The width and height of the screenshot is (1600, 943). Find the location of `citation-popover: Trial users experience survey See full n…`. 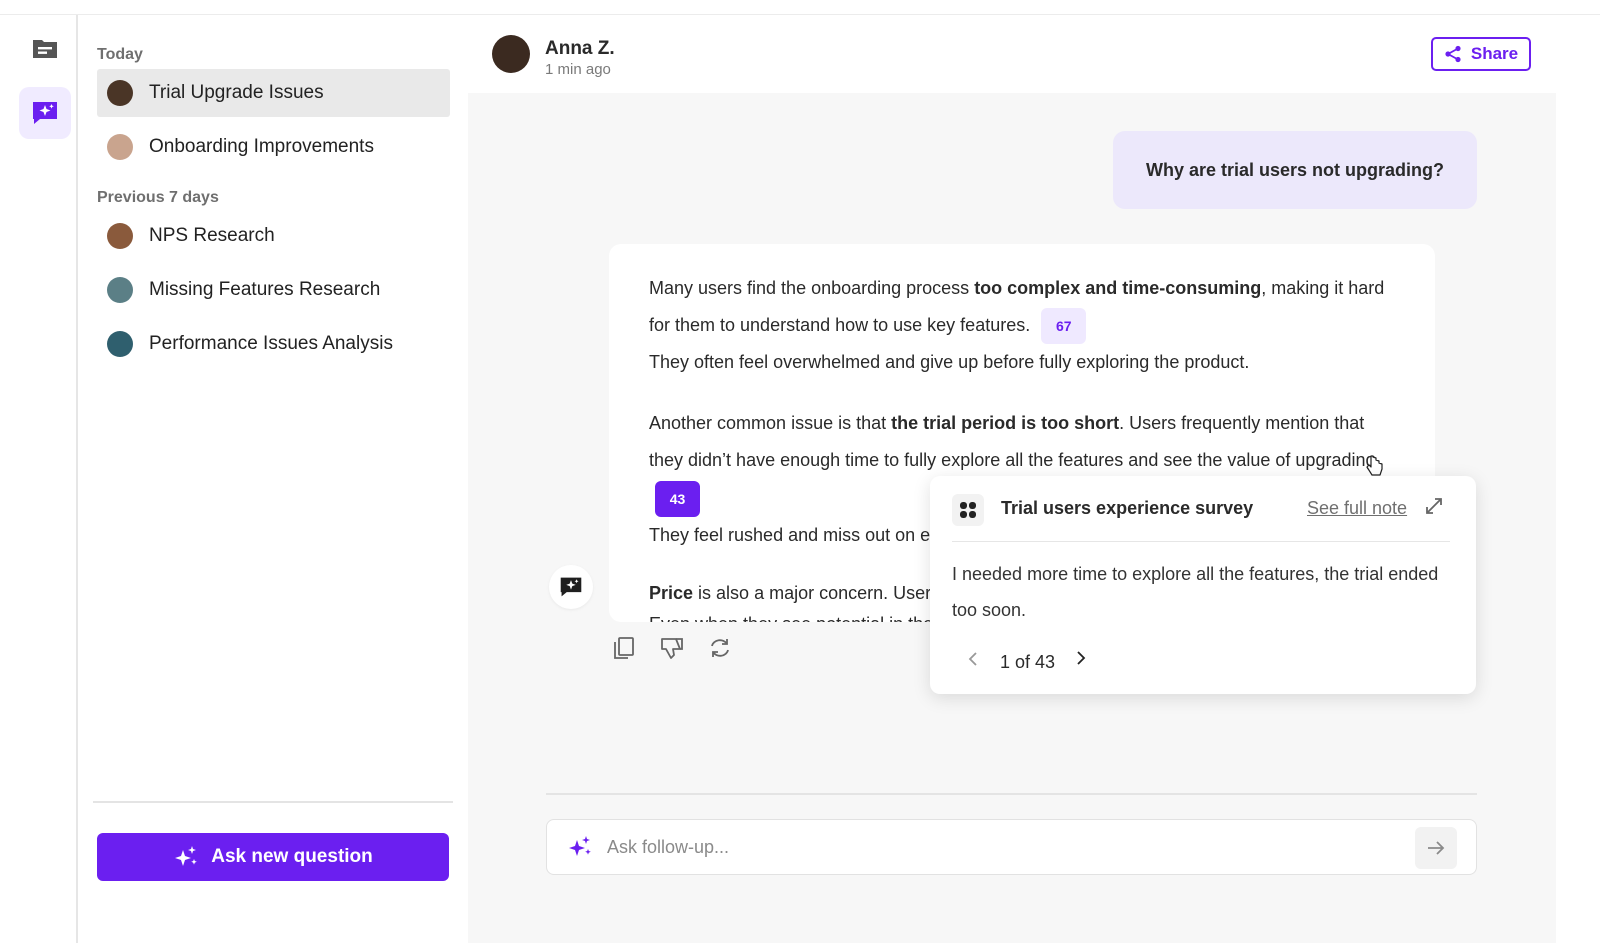

citation-popover: Trial users experience survey See full n… is located at coordinates (1203, 585).